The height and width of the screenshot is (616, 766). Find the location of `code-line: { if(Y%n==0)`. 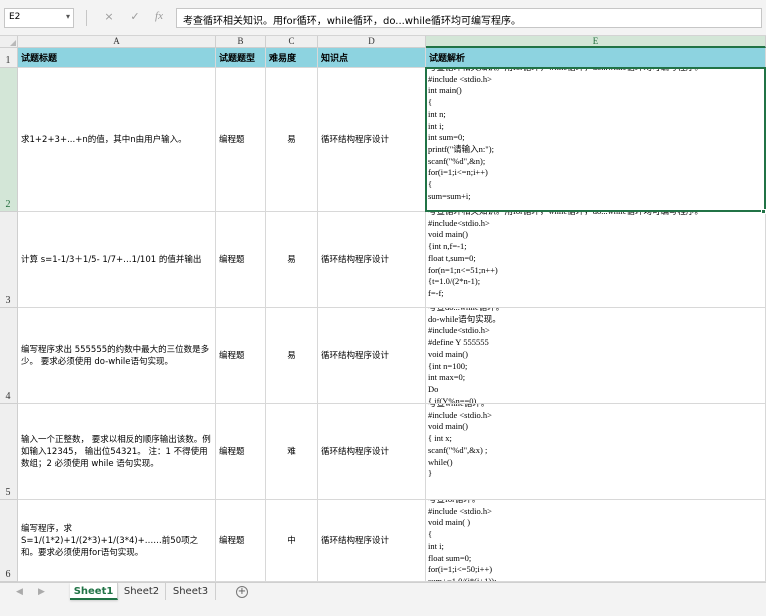

code-line: { if(Y%n==0) is located at coordinates (452, 399).